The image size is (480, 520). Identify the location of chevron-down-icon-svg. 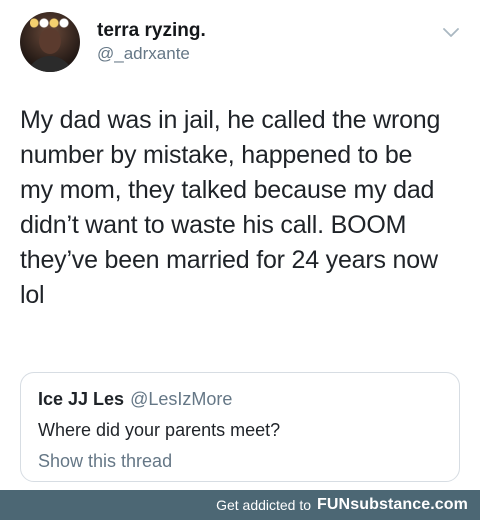
(451, 32).